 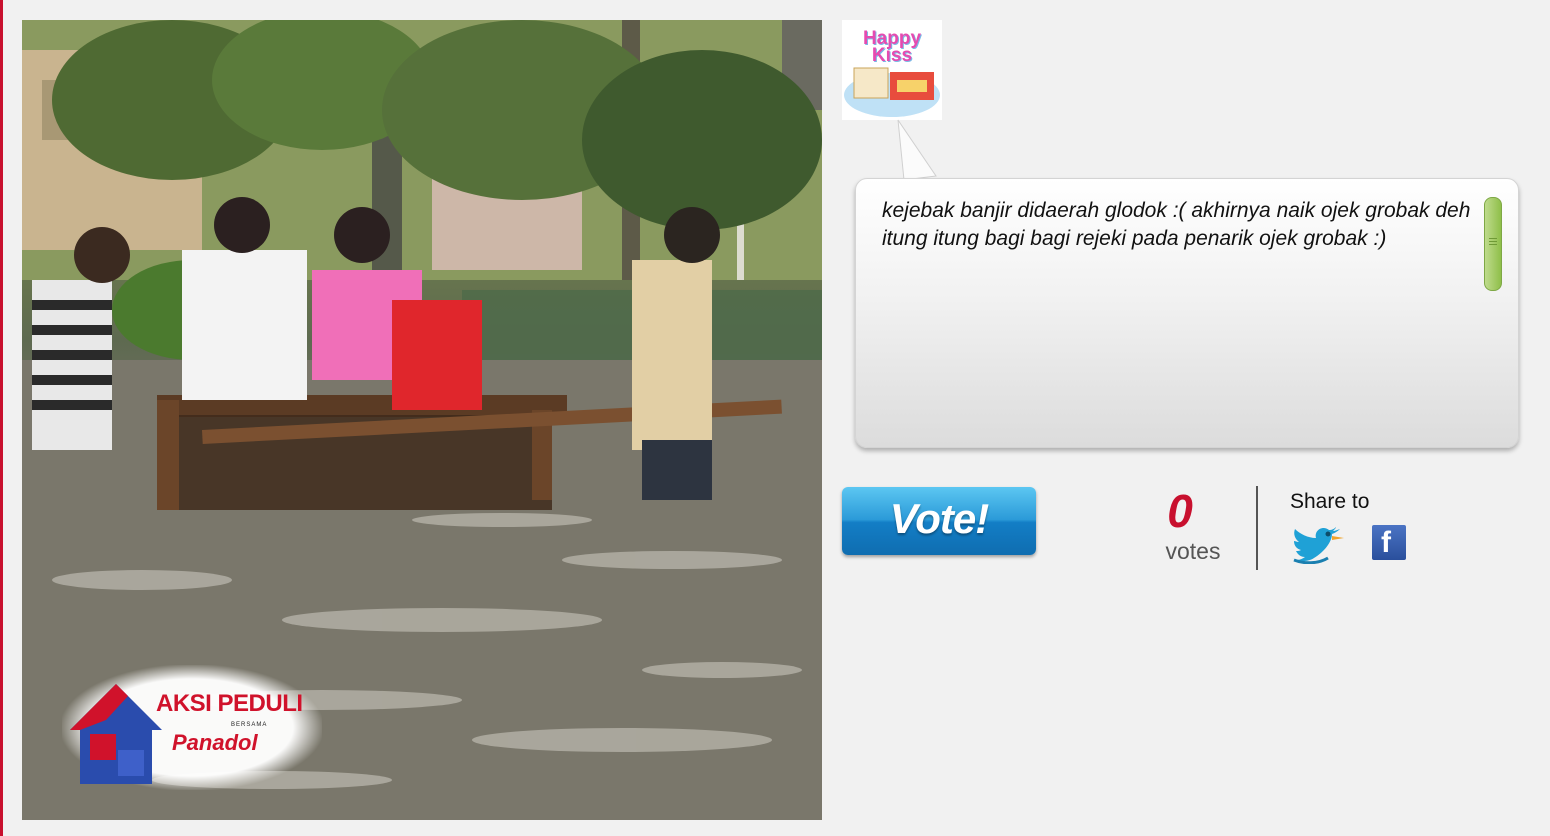 What do you see at coordinates (1330, 501) in the screenshot?
I see `share-label: Share to` at bounding box center [1330, 501].